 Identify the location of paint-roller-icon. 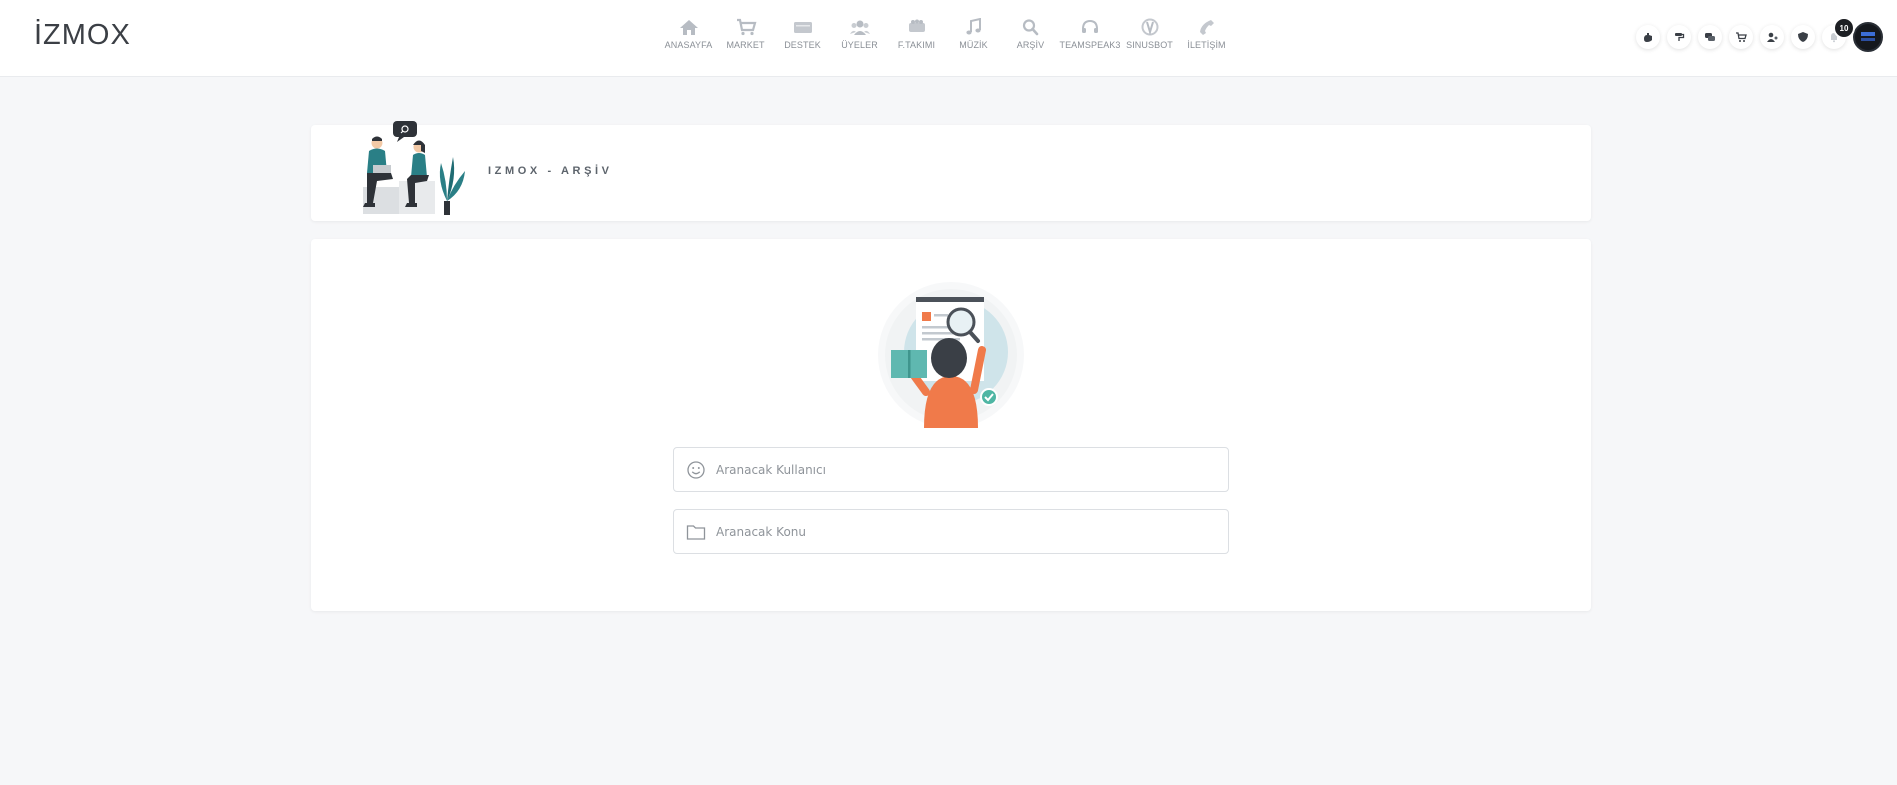
(1679, 37).